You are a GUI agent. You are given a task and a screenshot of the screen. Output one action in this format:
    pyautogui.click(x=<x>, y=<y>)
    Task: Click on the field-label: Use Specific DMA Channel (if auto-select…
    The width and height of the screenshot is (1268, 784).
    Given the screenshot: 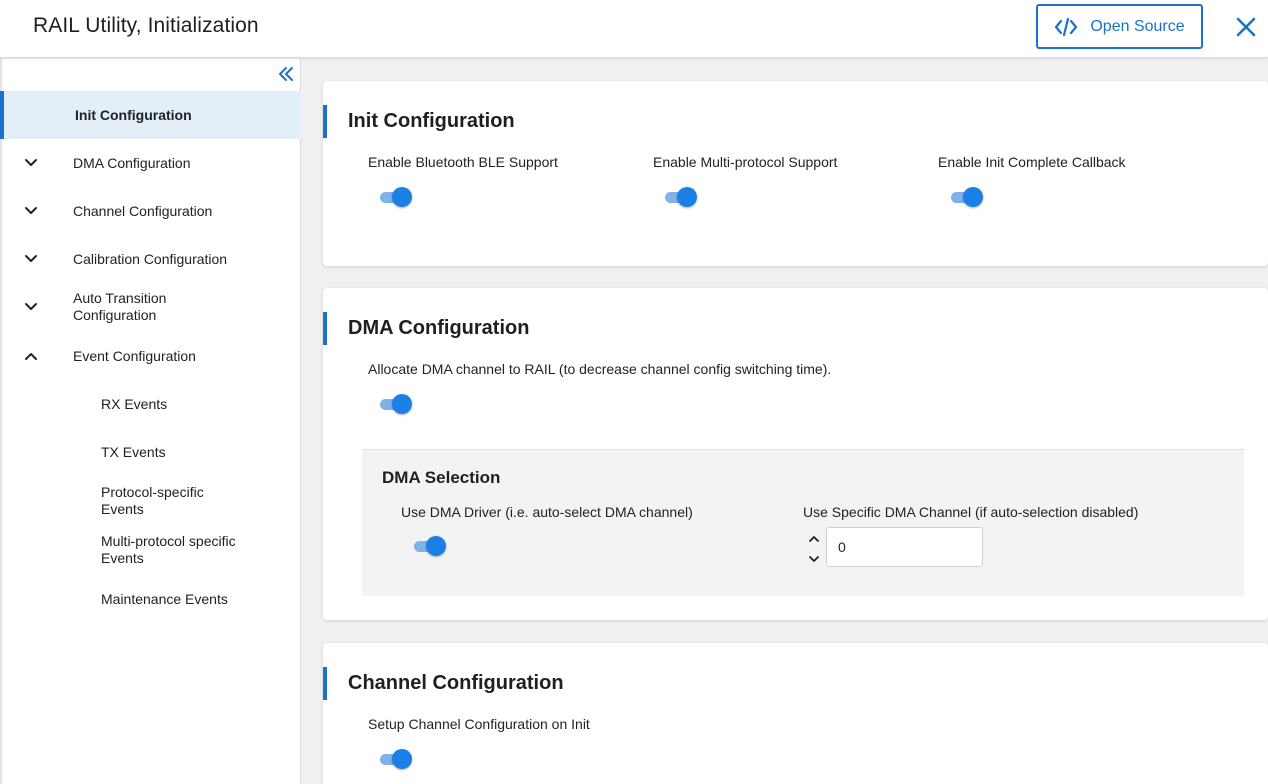 What is the action you would take?
    pyautogui.click(x=971, y=512)
    